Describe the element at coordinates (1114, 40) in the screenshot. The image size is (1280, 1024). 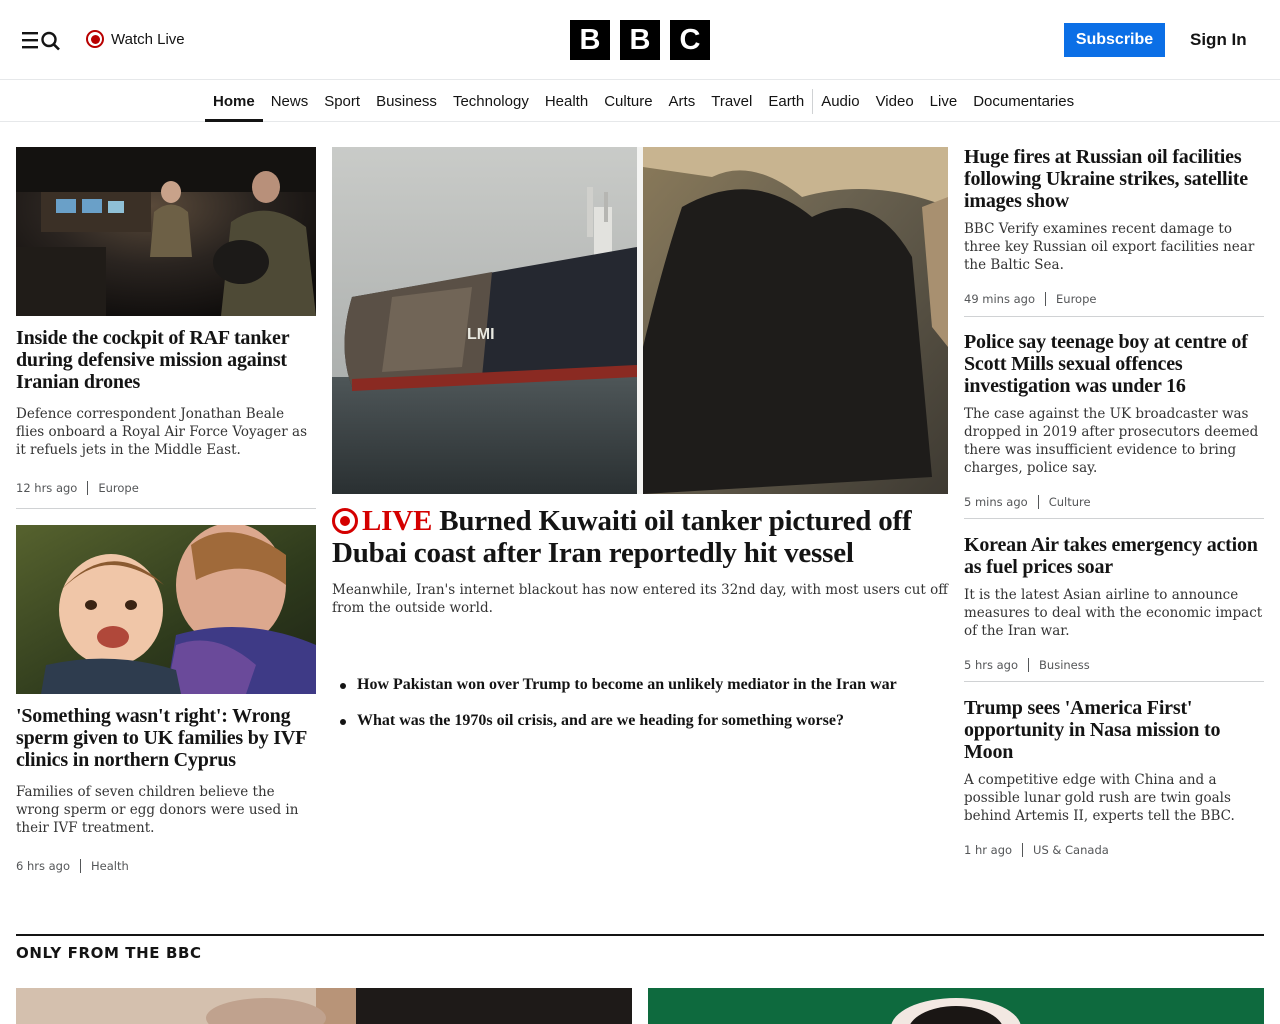
I see `subscribe-button: Subscribe` at that location.